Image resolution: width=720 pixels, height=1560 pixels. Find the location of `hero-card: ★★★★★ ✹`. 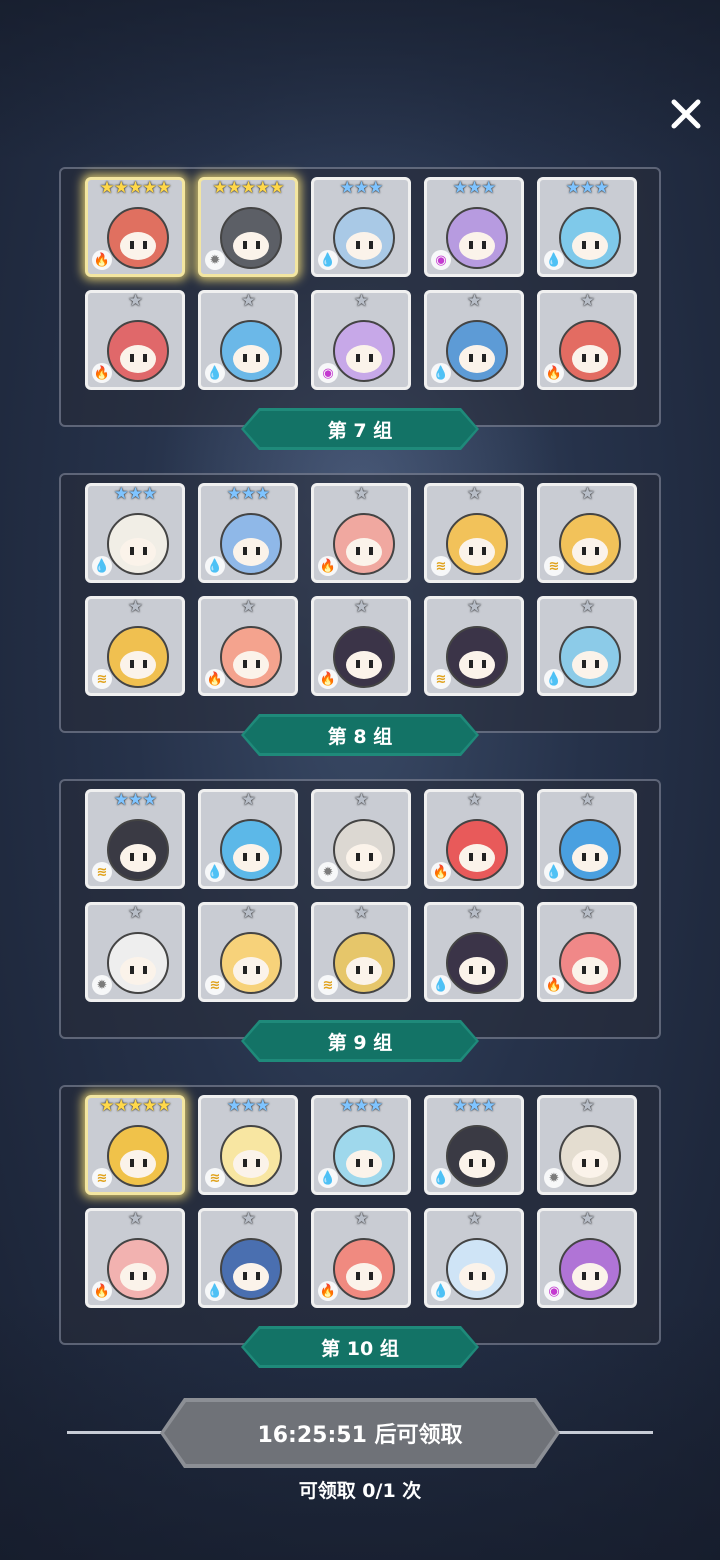

hero-card: ★★★★★ ✹ is located at coordinates (248, 227).